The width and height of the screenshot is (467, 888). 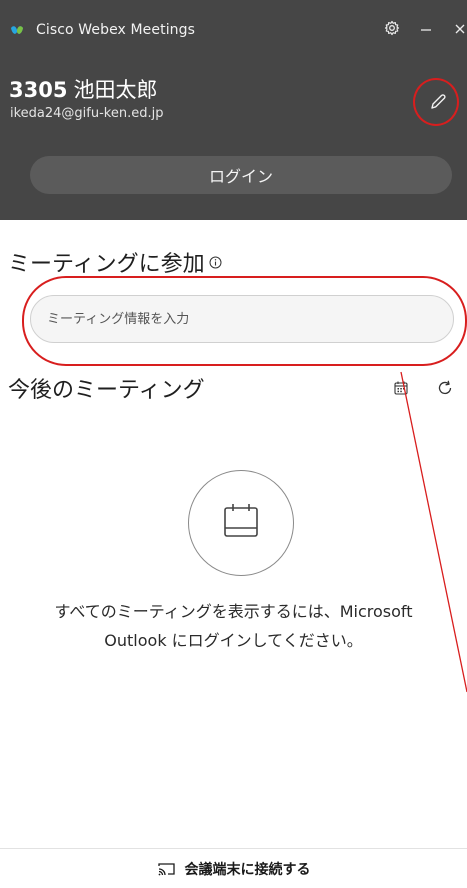 What do you see at coordinates (233, 640) in the screenshot?
I see `empty-message-line-2: Outlook にログインしてください。` at bounding box center [233, 640].